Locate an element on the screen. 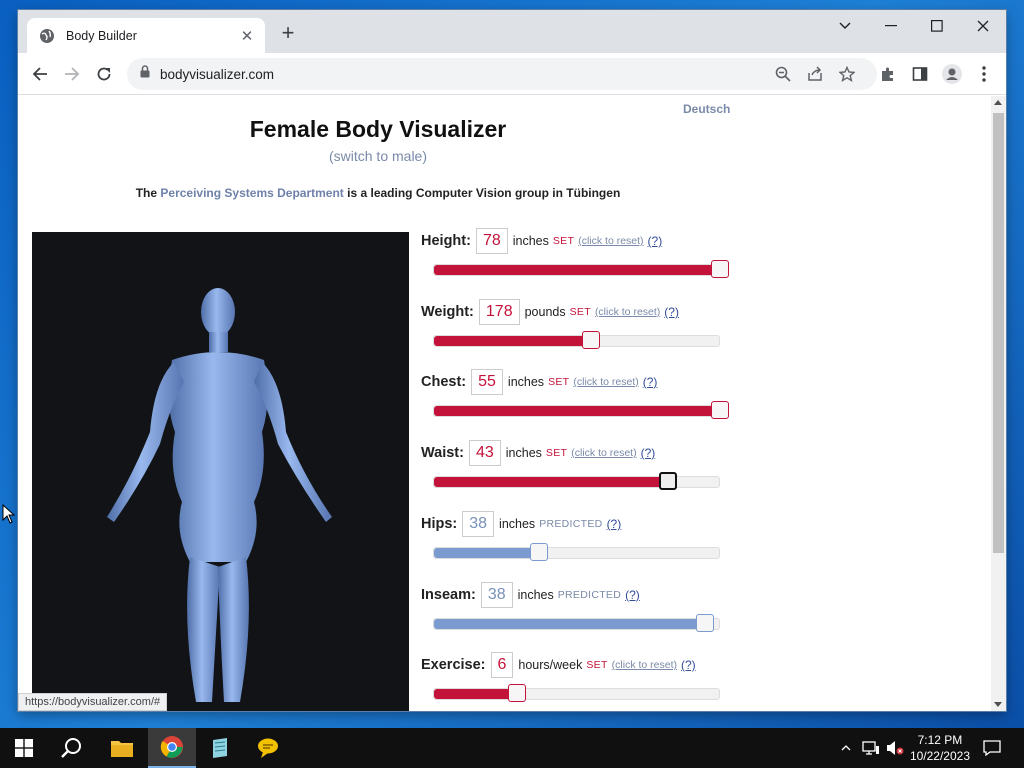 The height and width of the screenshot is (768, 1024). share-icon is located at coordinates (815, 74).